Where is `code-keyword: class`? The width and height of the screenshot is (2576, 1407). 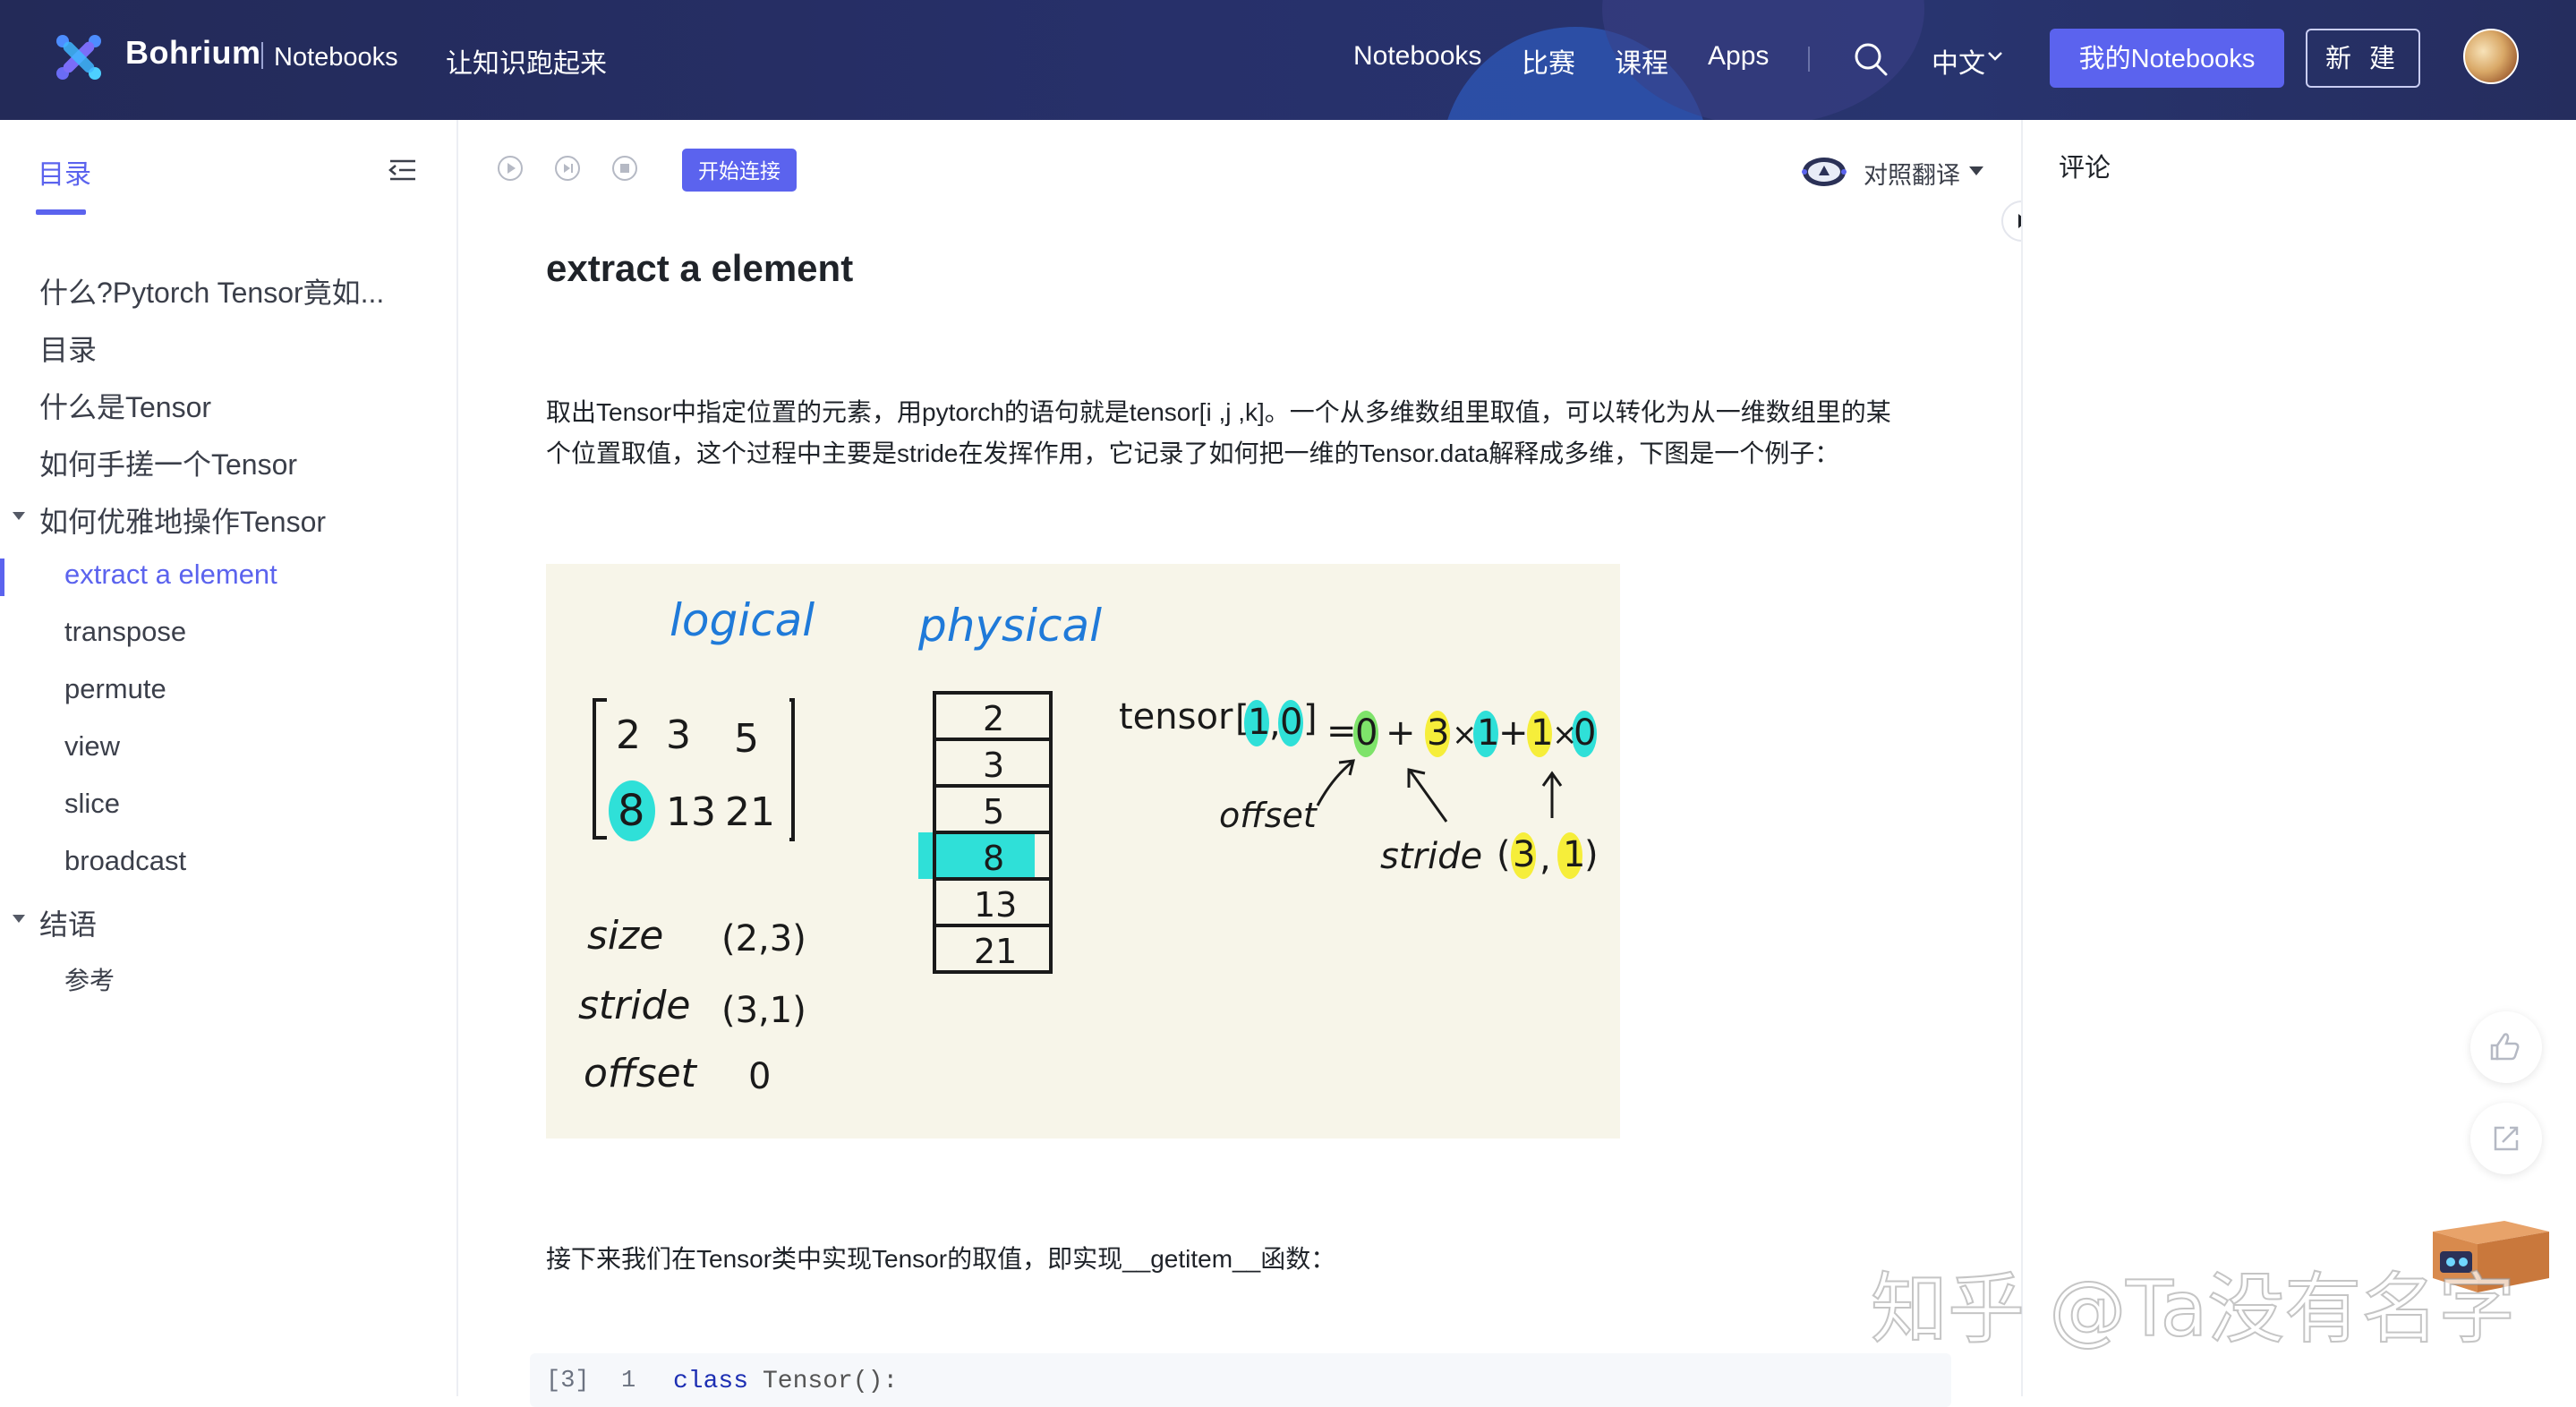 code-keyword: class is located at coordinates (710, 1381).